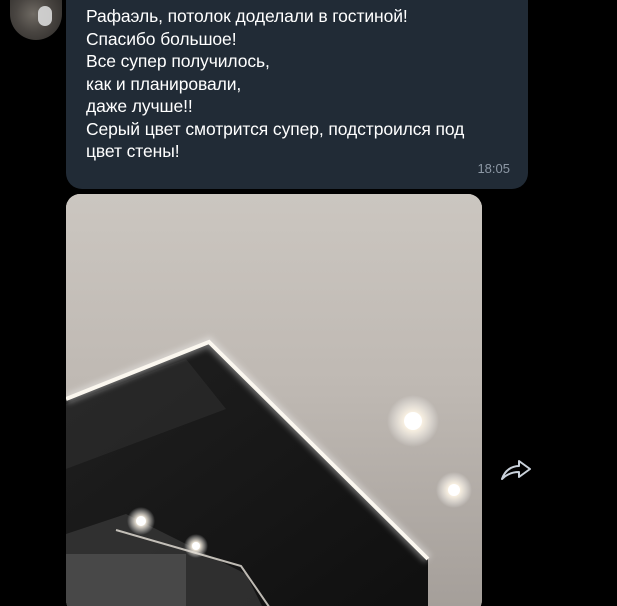  I want to click on message-line: цвет стены!, so click(133, 151).